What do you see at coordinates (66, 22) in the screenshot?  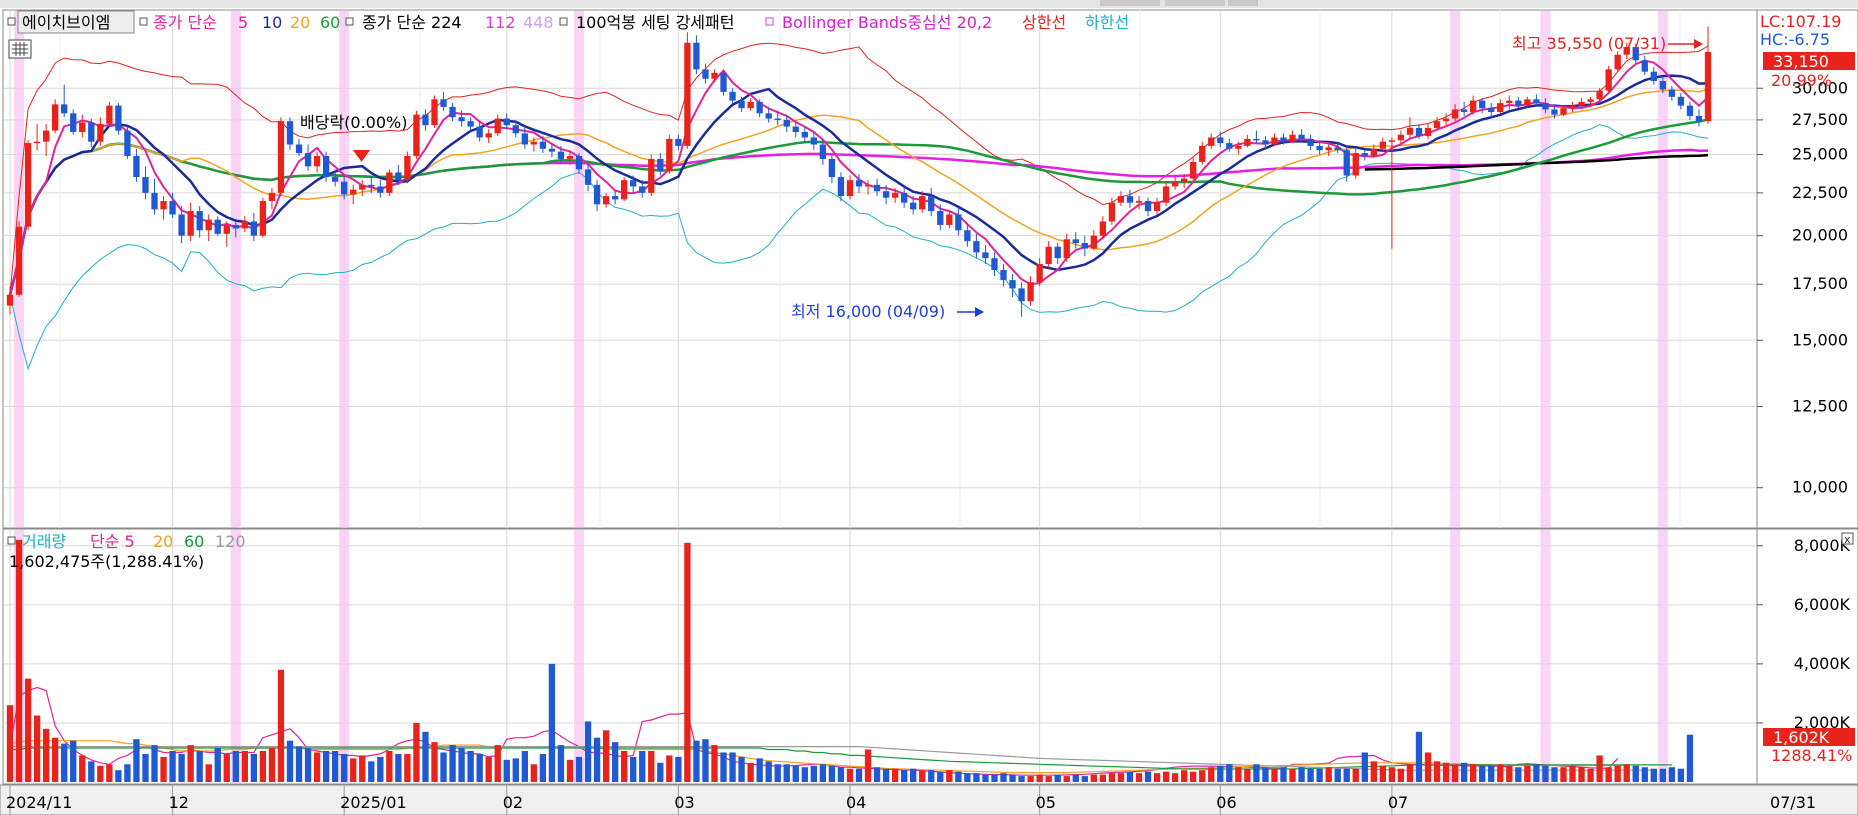 I see `stock-name: 에이치브이엠` at bounding box center [66, 22].